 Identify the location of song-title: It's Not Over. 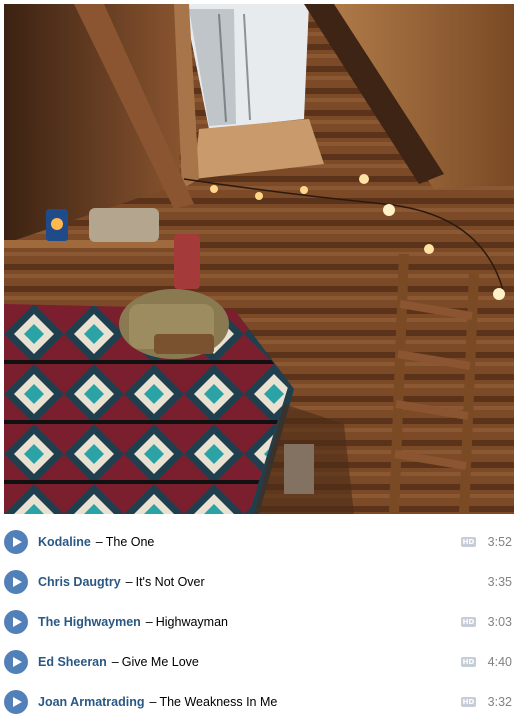
(170, 582).